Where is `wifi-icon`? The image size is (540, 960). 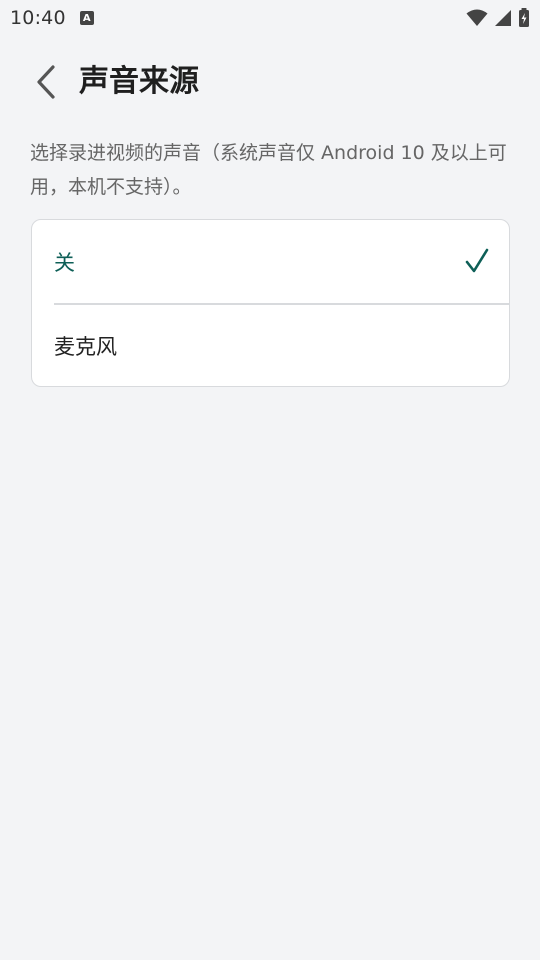
wifi-icon is located at coordinates (477, 17).